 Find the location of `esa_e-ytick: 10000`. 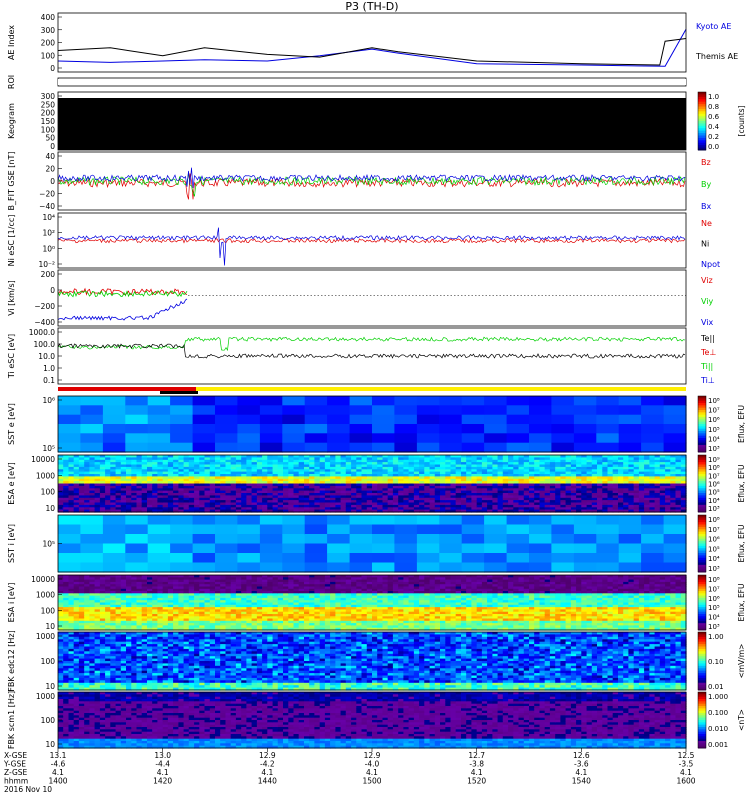

esa_e-ytick: 10000 is located at coordinates (43, 459).